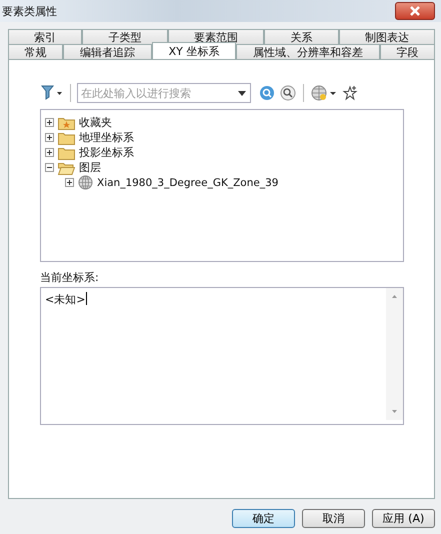  Describe the element at coordinates (36, 51) in the screenshot. I see `tab: 常规` at that location.